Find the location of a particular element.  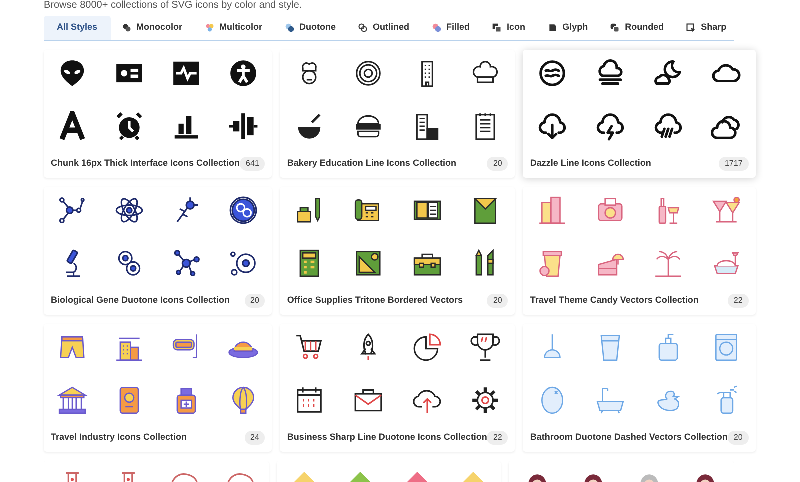

icon-count: 641 is located at coordinates (253, 164).